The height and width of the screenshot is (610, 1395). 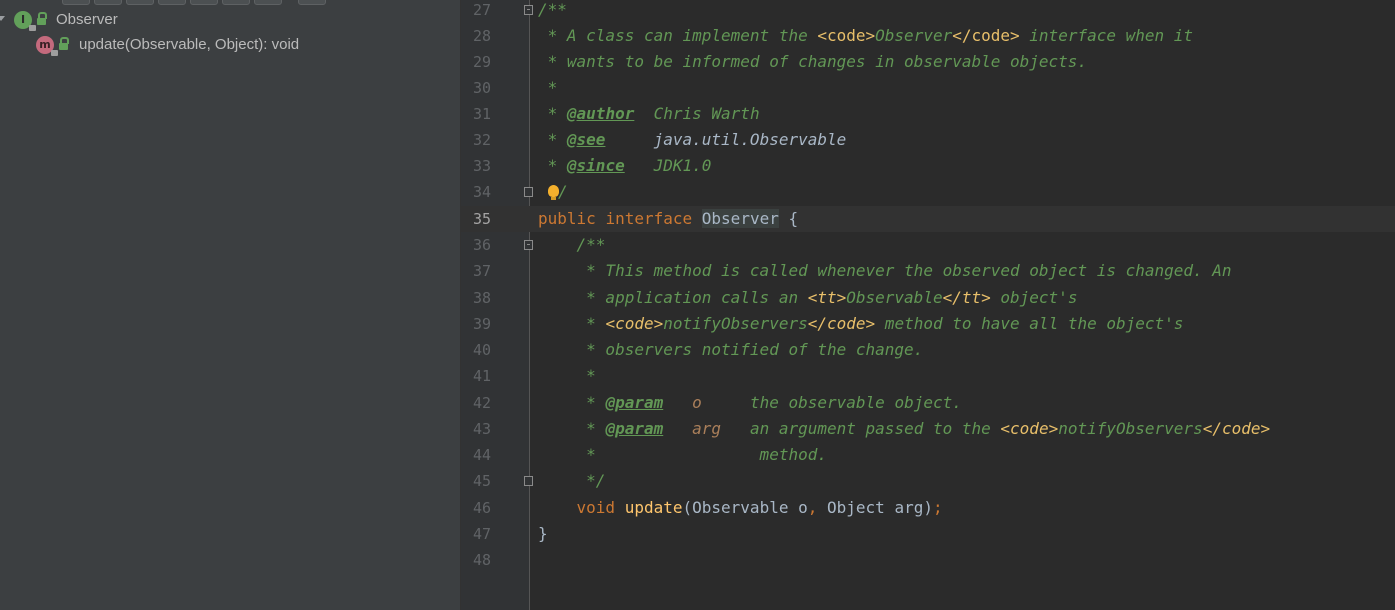 What do you see at coordinates (928, 192) in the screenshot?
I see `code-line: 34 /` at bounding box center [928, 192].